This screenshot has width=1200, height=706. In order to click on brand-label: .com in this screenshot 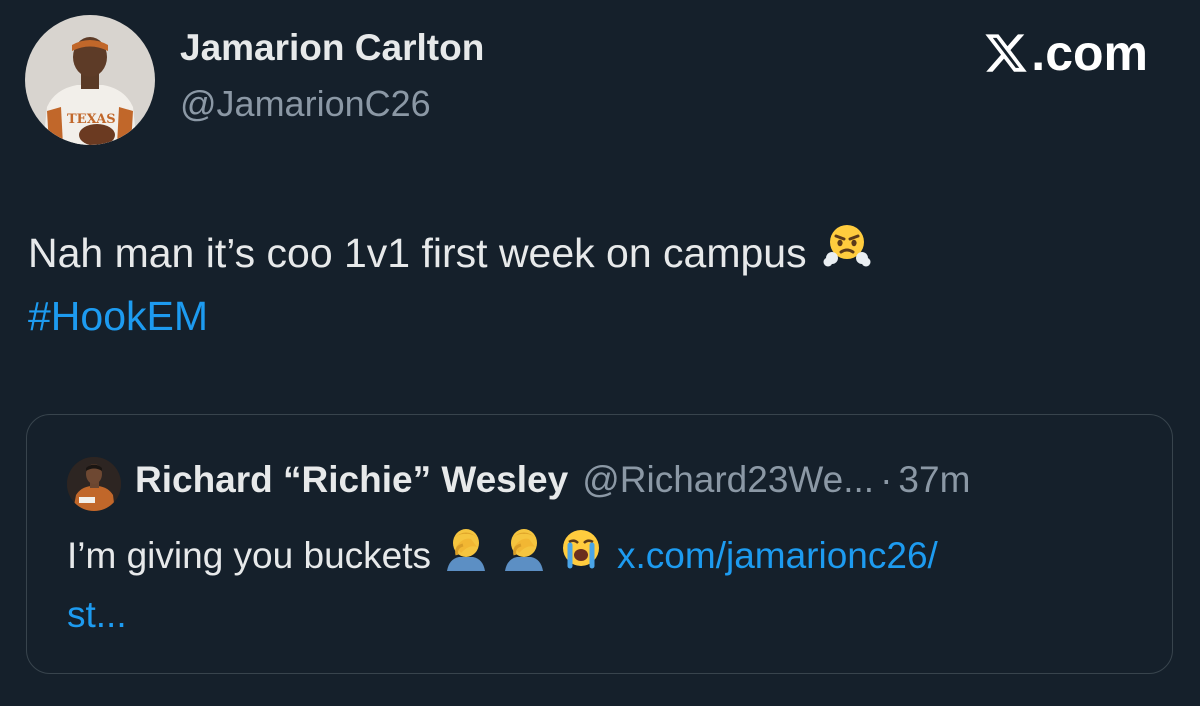, I will do `click(1089, 53)`.